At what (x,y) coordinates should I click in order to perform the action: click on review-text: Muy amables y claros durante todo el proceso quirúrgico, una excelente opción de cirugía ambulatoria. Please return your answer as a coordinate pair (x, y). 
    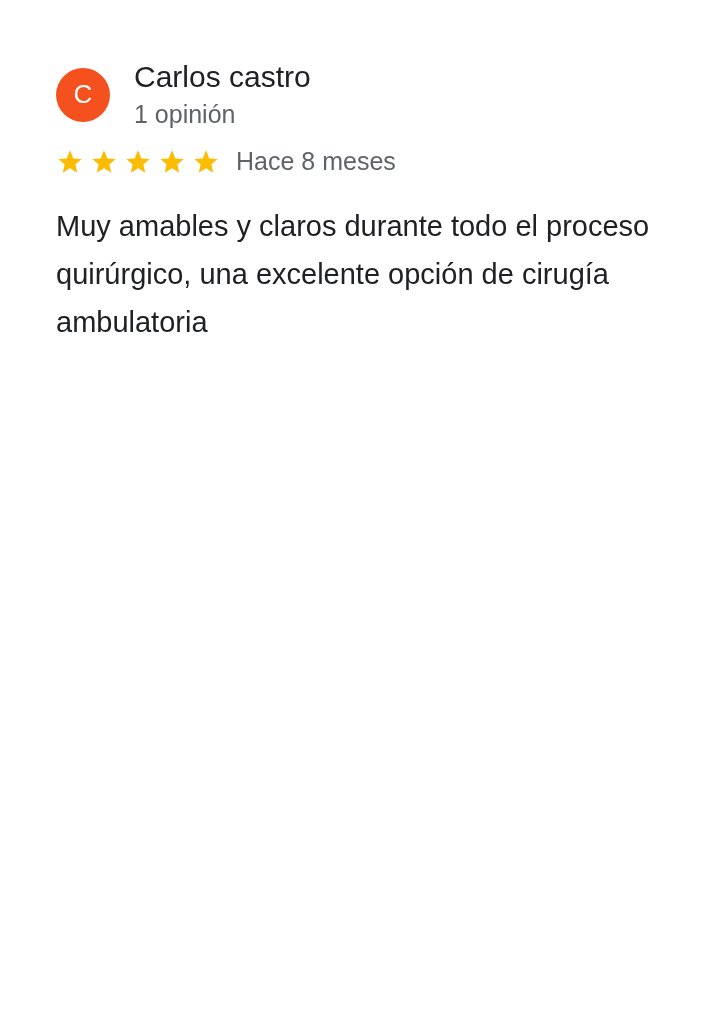
    Looking at the image, I should click on (353, 274).